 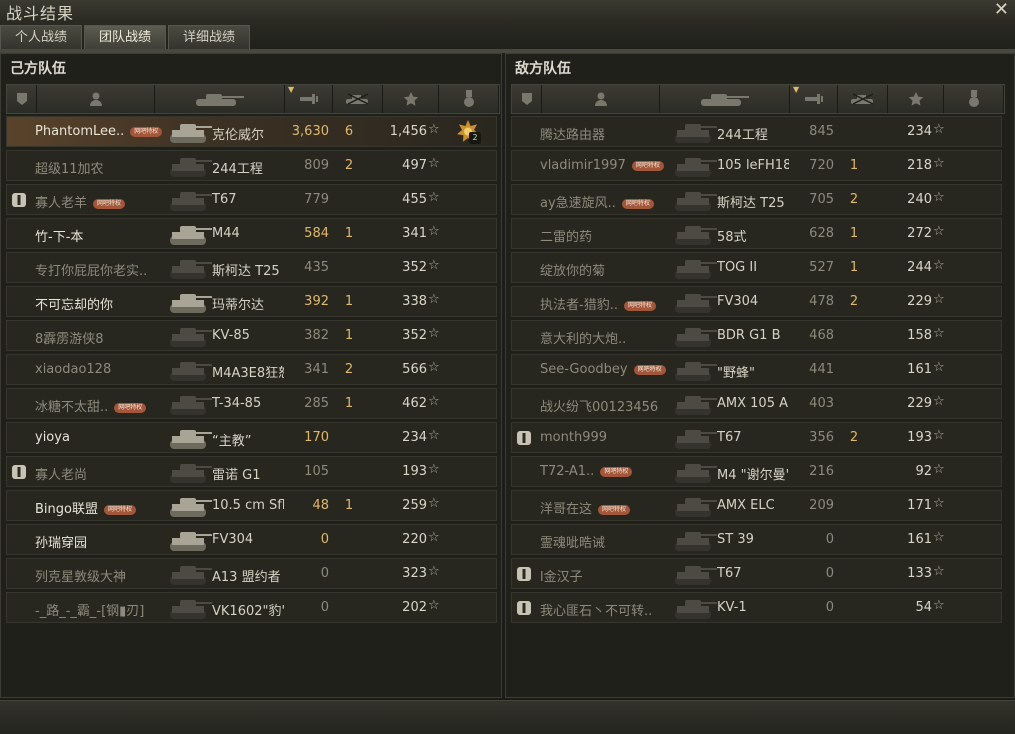 I want to click on player-row: 不可忘却的你 玛蒂尔达 392 1 338 ☆, so click(x=251, y=301).